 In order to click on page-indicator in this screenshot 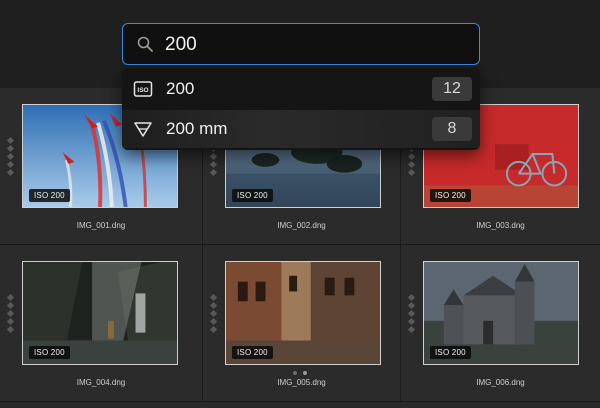, I will do `click(300, 373)`.